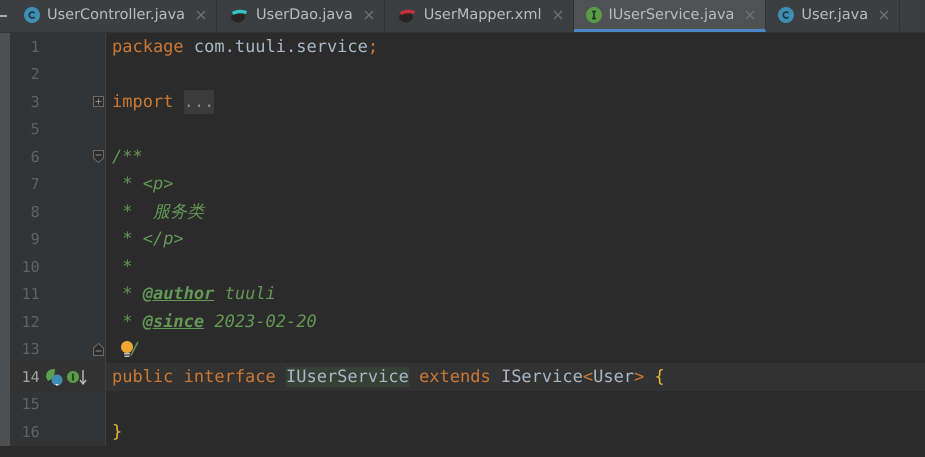  Describe the element at coordinates (640, 376) in the screenshot. I see `code-keyword: >` at that location.